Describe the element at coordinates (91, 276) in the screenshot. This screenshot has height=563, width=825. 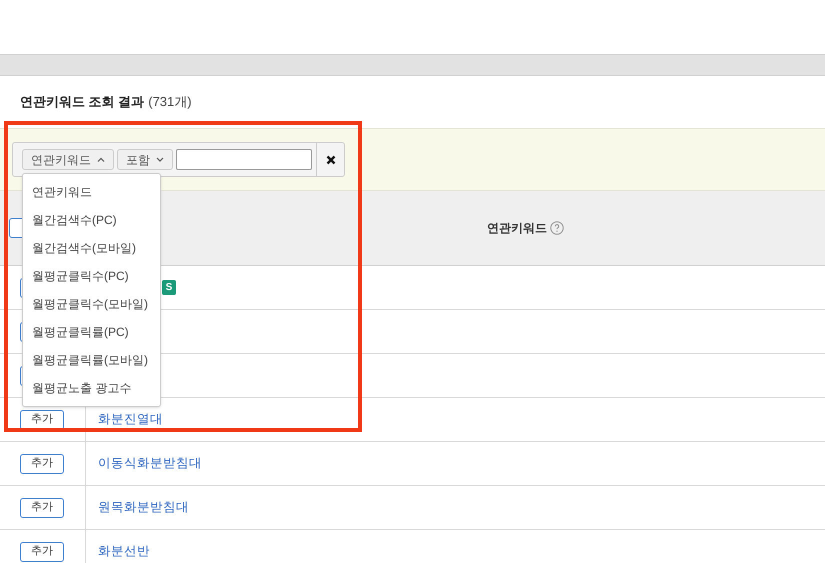
I see `dropdown-item: 월평균클릭수(PC)` at that location.